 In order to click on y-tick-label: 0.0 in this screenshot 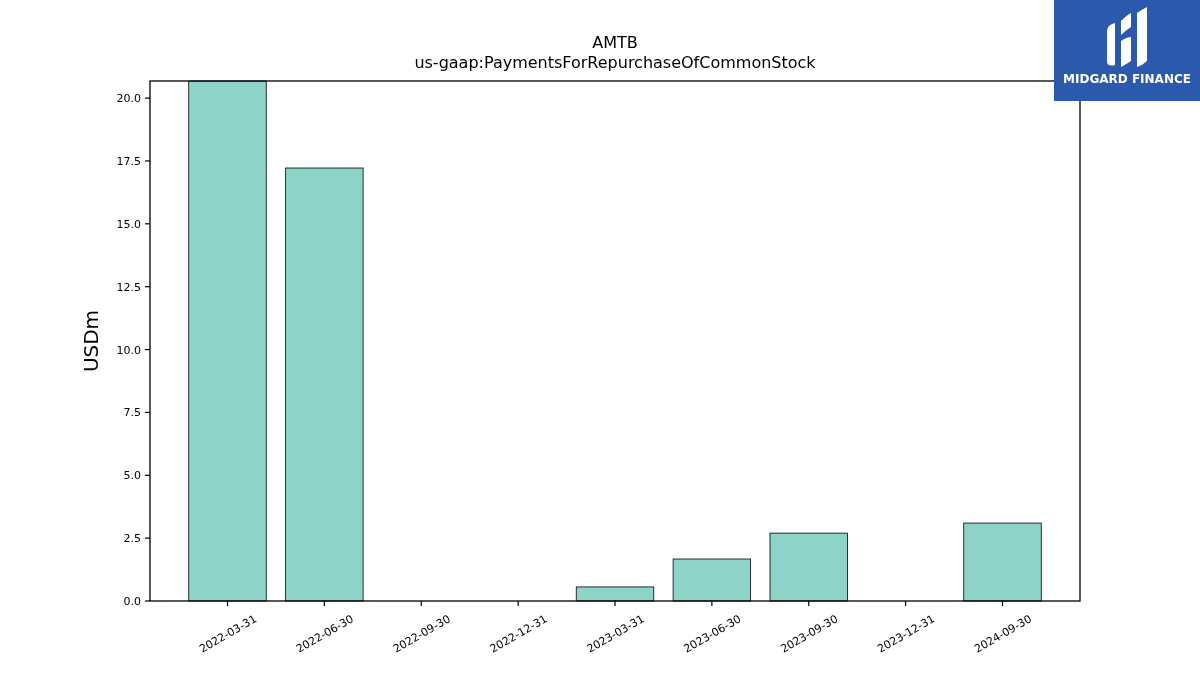, I will do `click(132, 601)`.